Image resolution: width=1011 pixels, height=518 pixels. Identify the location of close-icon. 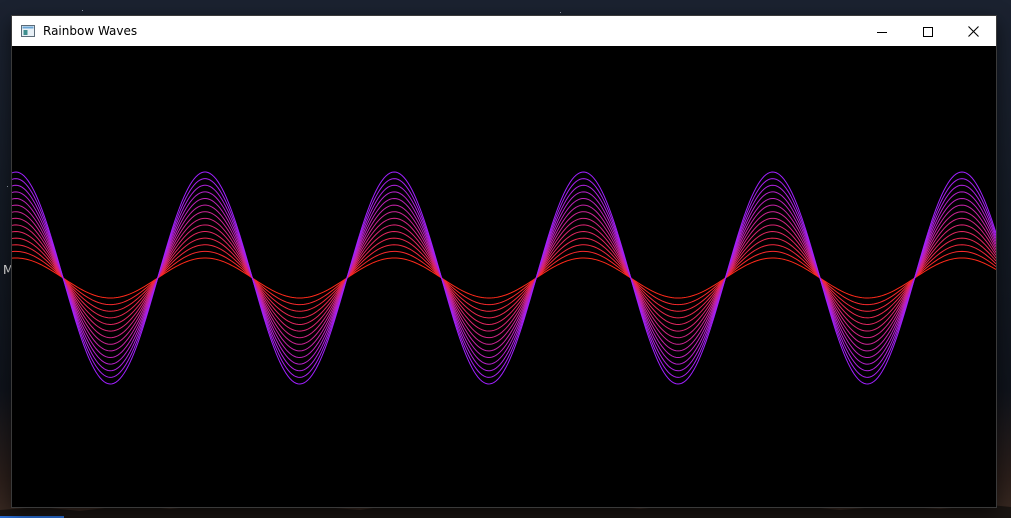
(973, 31).